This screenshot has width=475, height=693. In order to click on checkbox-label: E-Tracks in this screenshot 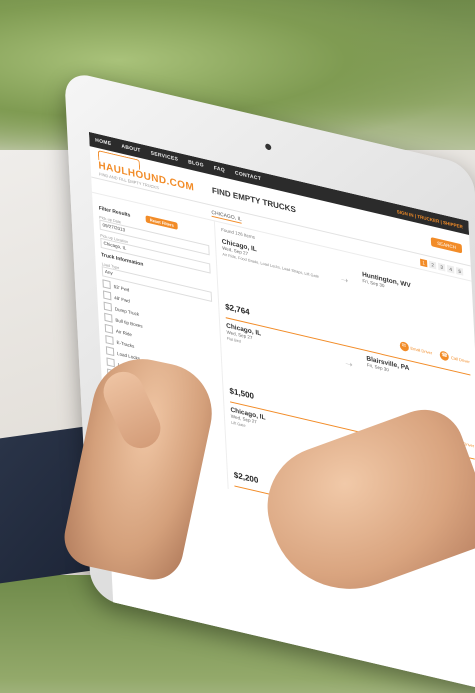, I will do `click(125, 344)`.